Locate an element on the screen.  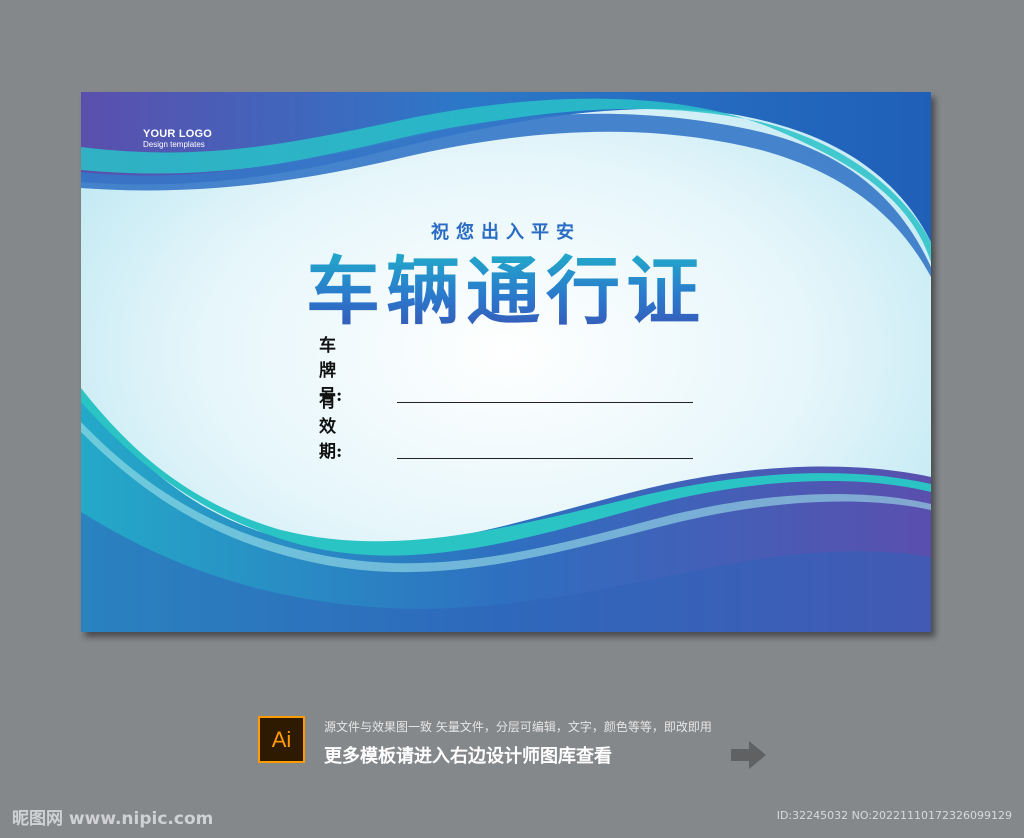
adobe-illustrator-icon: Ai is located at coordinates (281, 739).